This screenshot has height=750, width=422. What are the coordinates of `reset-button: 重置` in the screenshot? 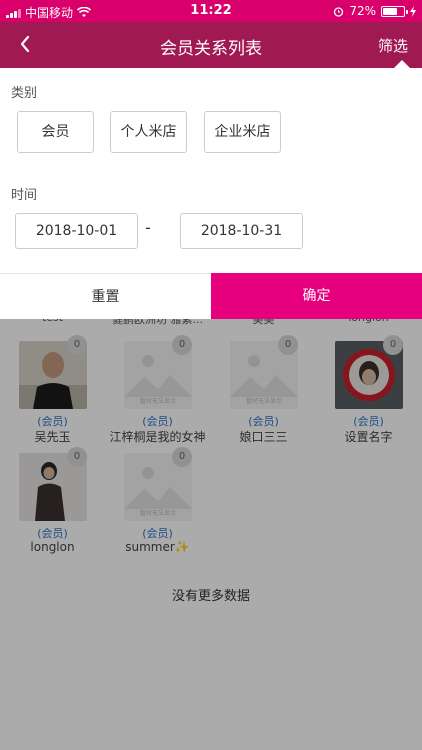 It's located at (105, 296).